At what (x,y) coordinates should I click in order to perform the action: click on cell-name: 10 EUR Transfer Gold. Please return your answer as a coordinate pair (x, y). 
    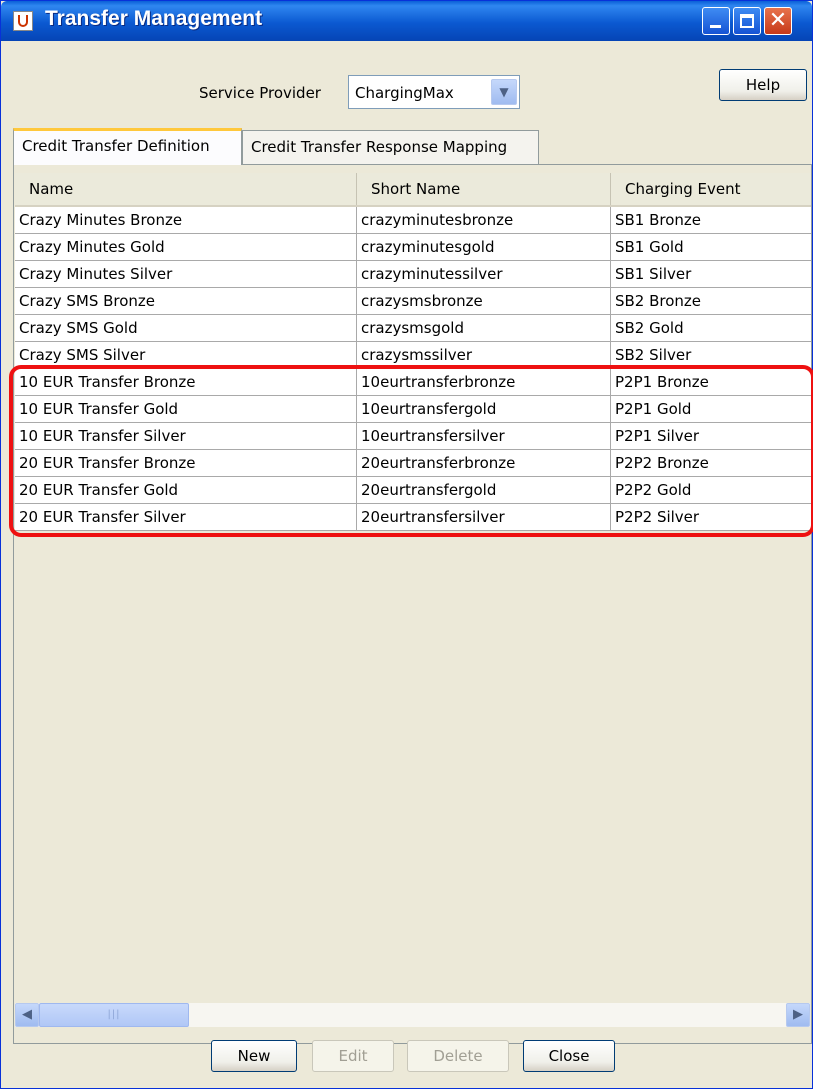
    Looking at the image, I should click on (186, 409).